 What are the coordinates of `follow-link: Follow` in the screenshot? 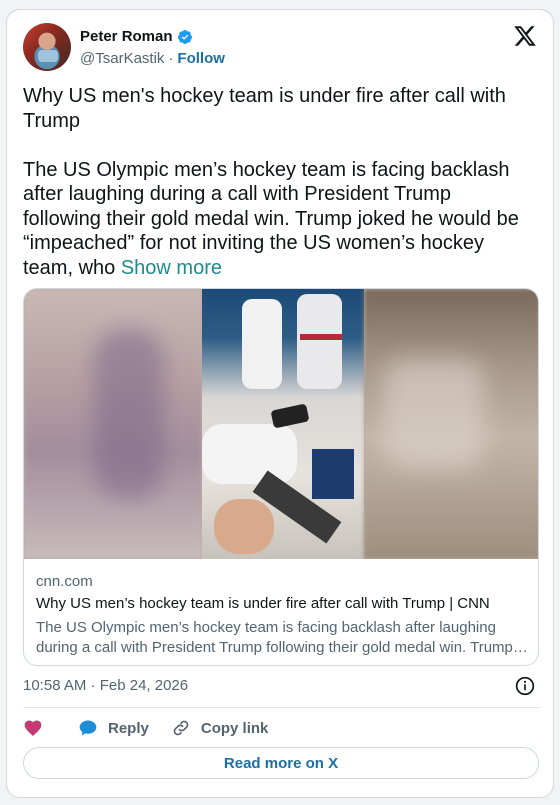 It's located at (201, 58).